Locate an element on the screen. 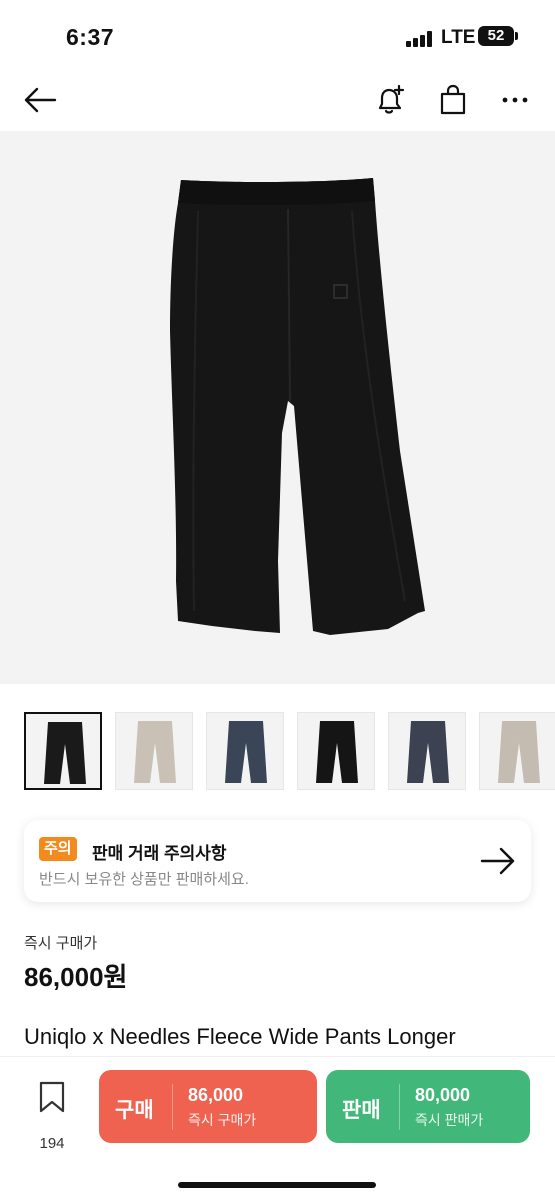 This screenshot has width=555, height=1201. status-time: 6:37 is located at coordinates (90, 37).